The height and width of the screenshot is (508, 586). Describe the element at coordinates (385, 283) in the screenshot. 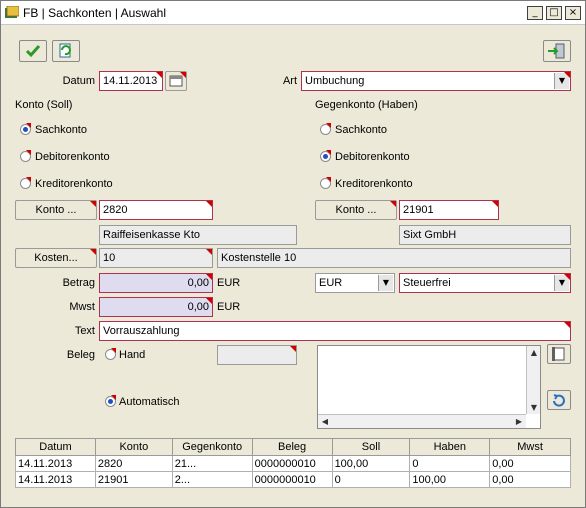

I see `chevron-down-icon: ▼` at that location.